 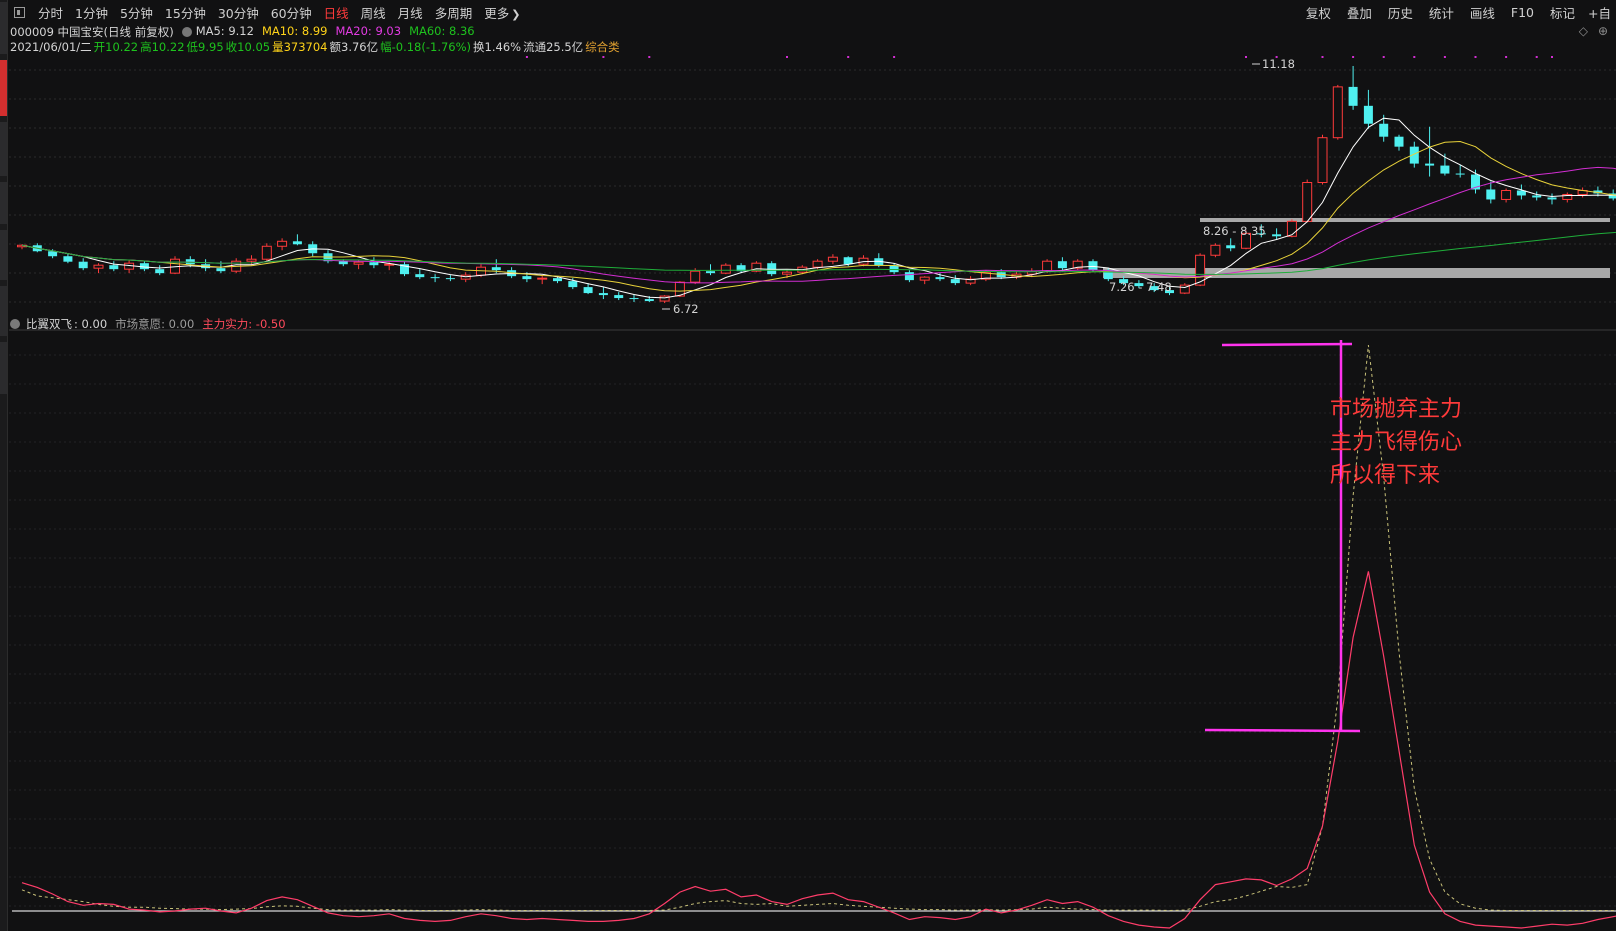 What do you see at coordinates (1234, 231) in the screenshot?
I see `upper-zone-label: 8.26 - 8.35` at bounding box center [1234, 231].